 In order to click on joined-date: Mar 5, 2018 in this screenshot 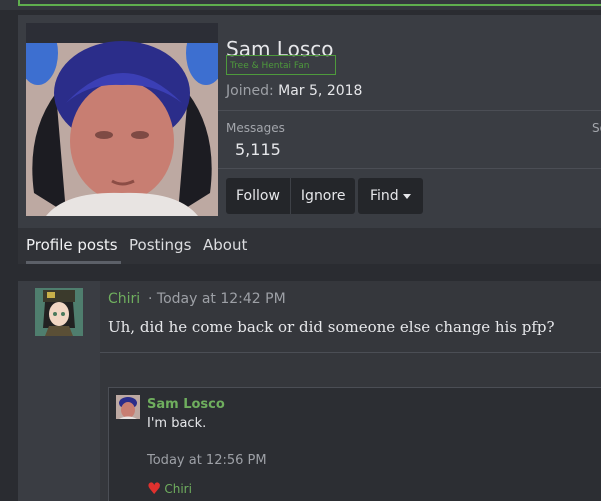, I will do `click(320, 91)`.